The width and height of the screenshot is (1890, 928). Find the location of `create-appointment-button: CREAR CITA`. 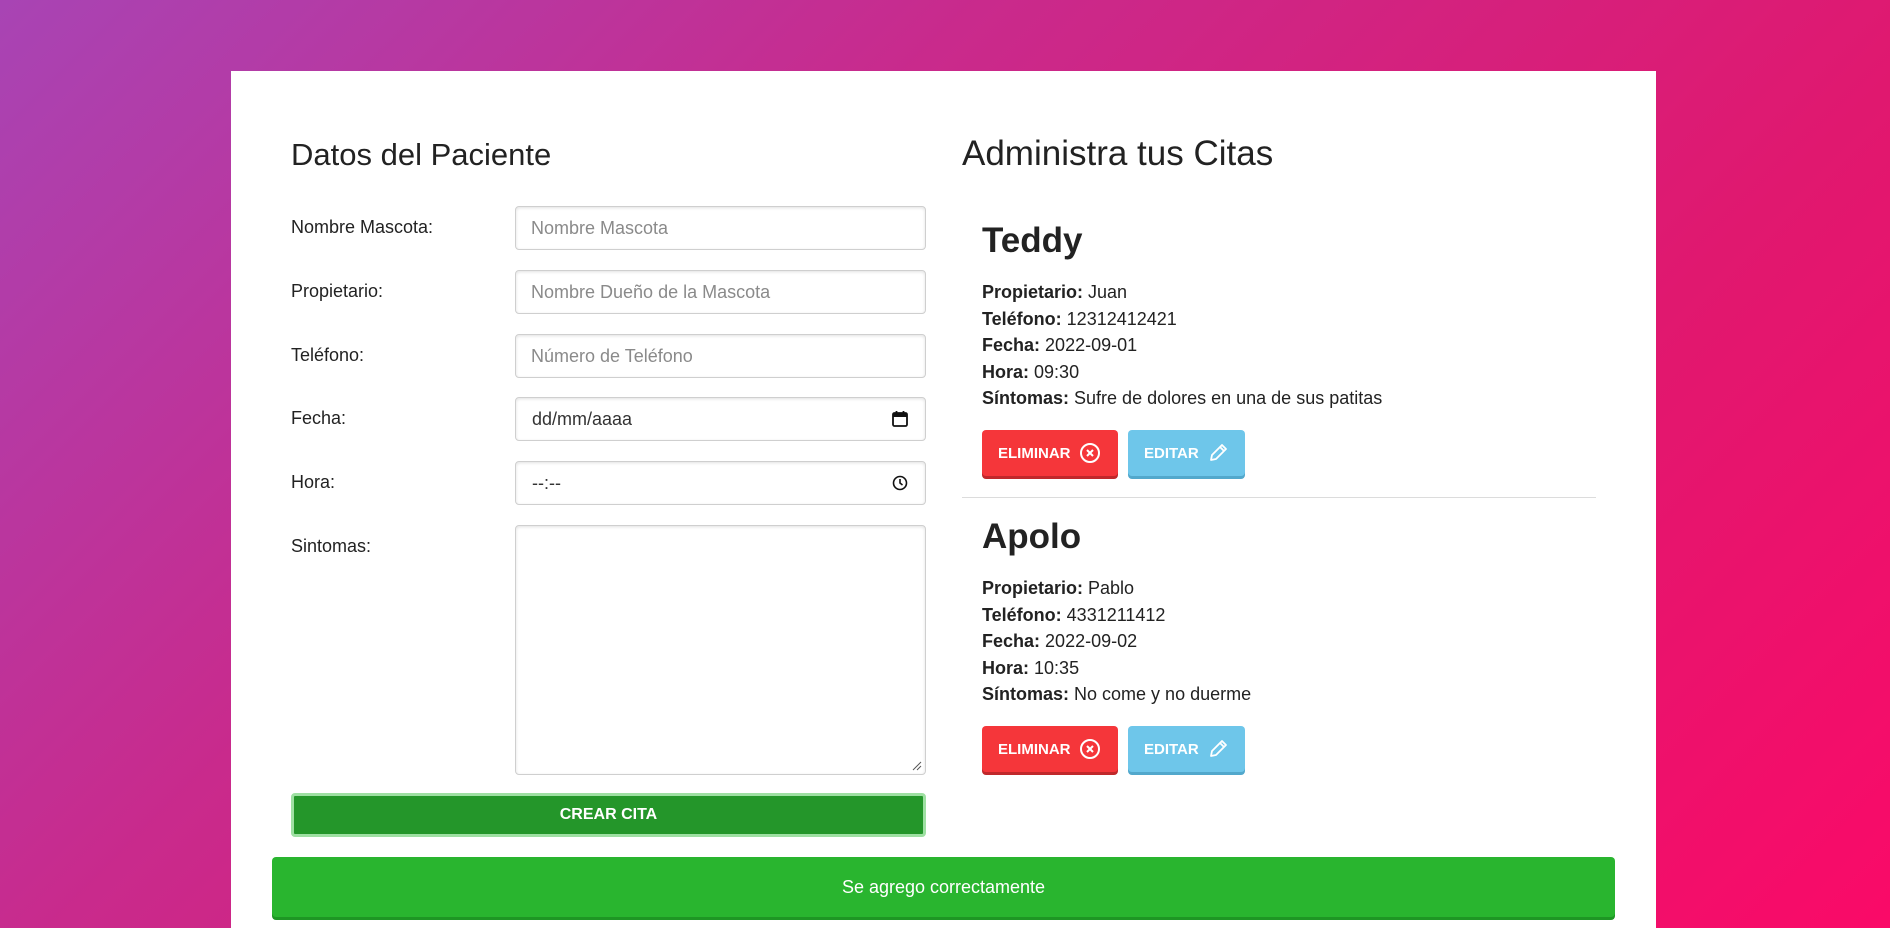

create-appointment-button: CREAR CITA is located at coordinates (608, 815).